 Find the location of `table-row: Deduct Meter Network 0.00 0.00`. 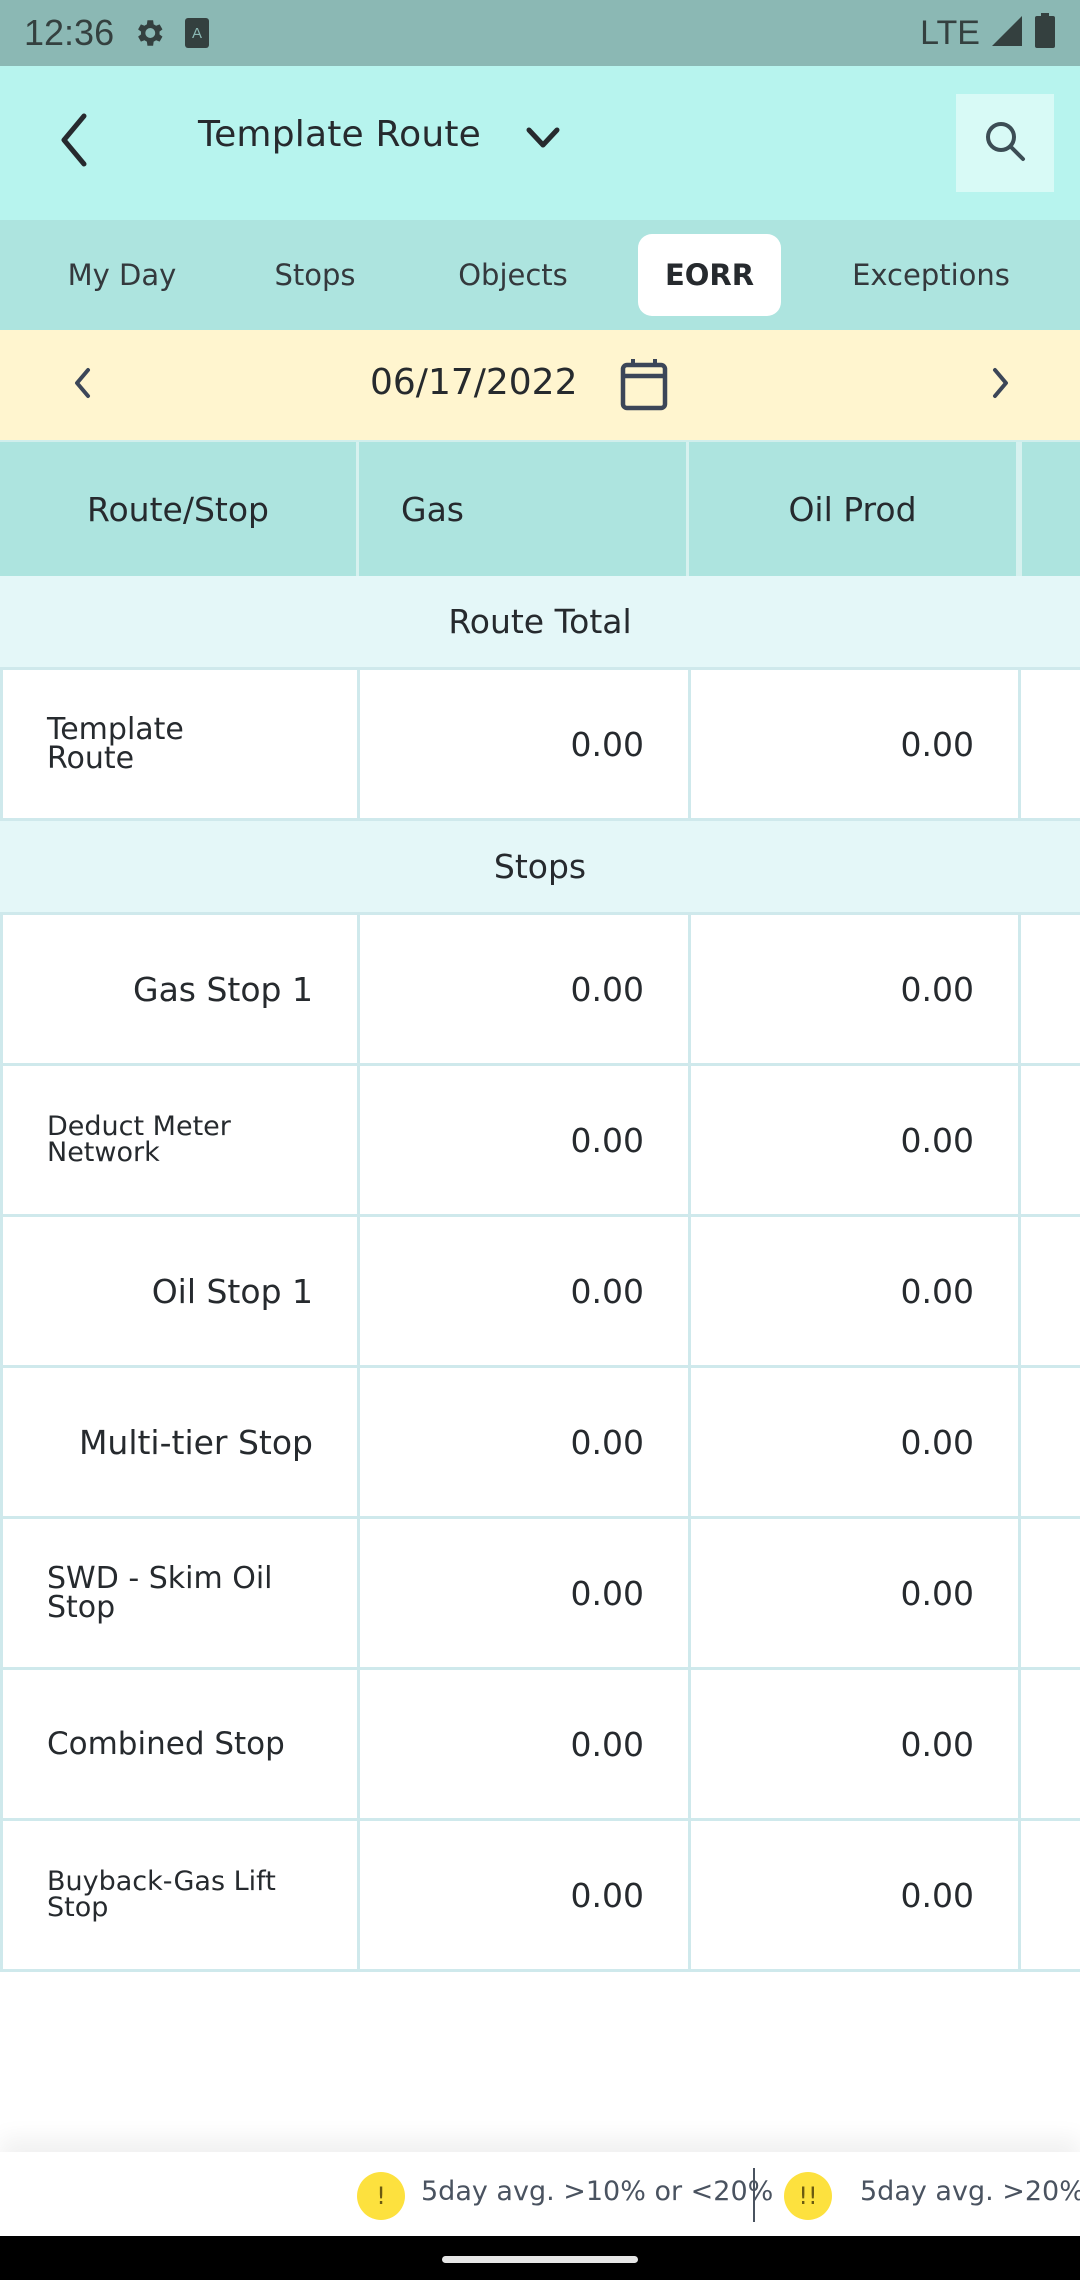

table-row: Deduct Meter Network 0.00 0.00 is located at coordinates (540, 1141).